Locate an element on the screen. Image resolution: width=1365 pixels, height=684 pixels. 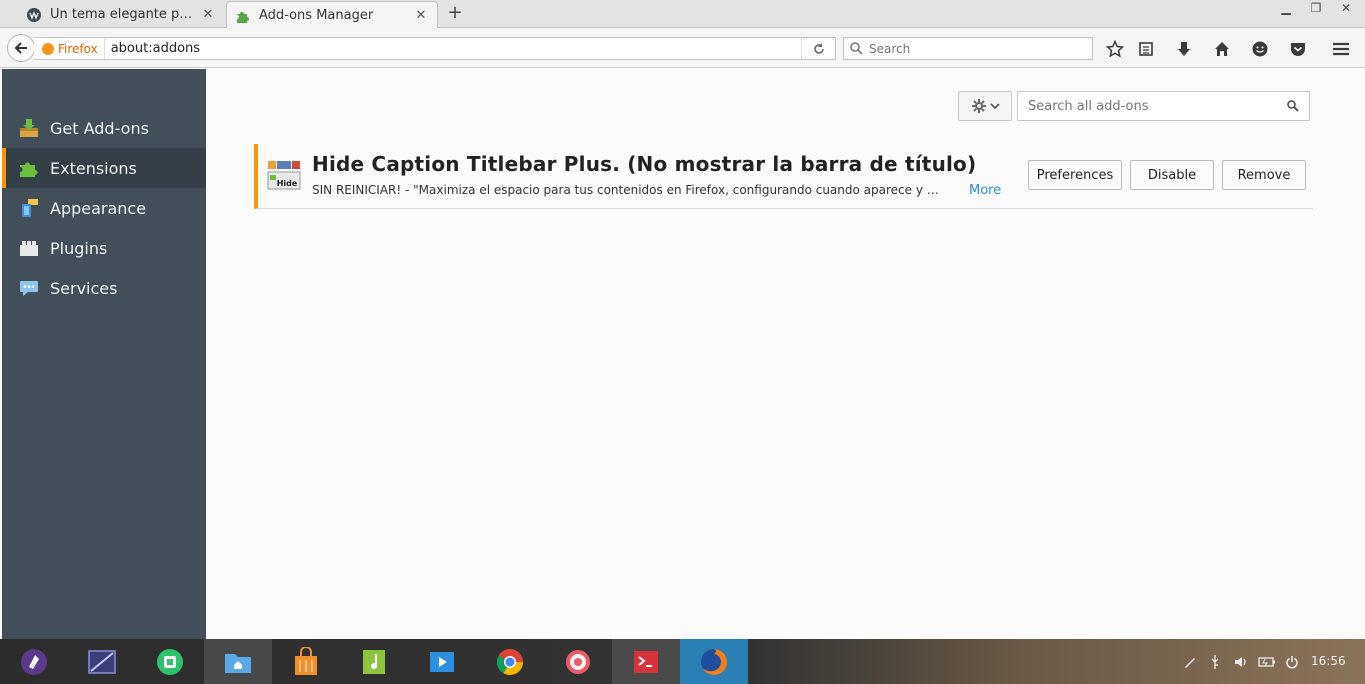
addon-more-link: More is located at coordinates (985, 190).